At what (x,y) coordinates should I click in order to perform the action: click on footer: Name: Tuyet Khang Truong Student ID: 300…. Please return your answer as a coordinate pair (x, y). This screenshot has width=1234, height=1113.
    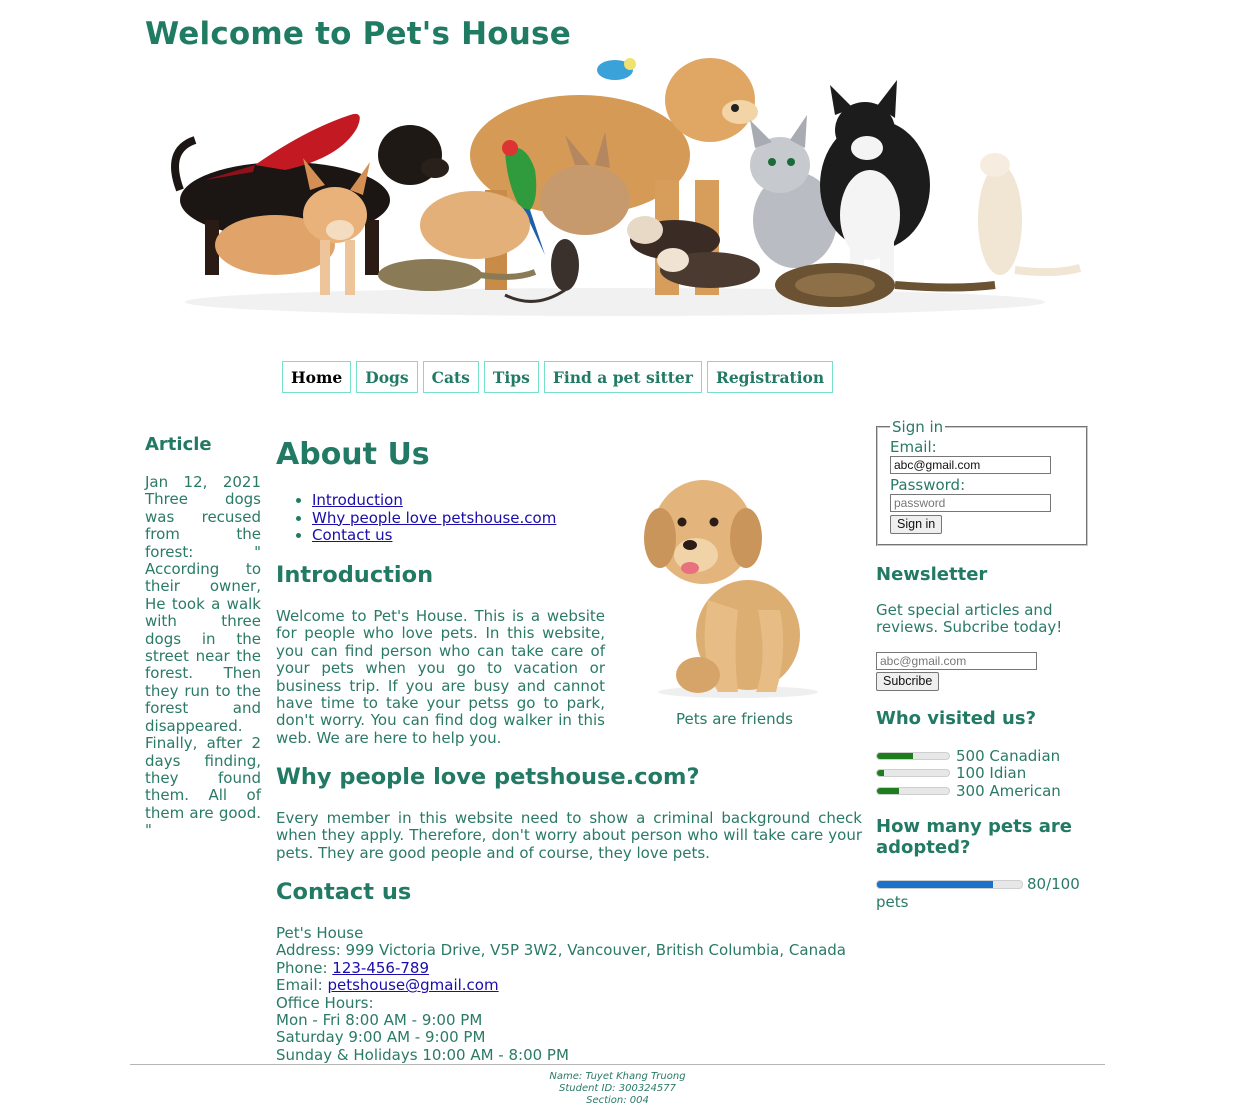
    Looking at the image, I should click on (617, 1089).